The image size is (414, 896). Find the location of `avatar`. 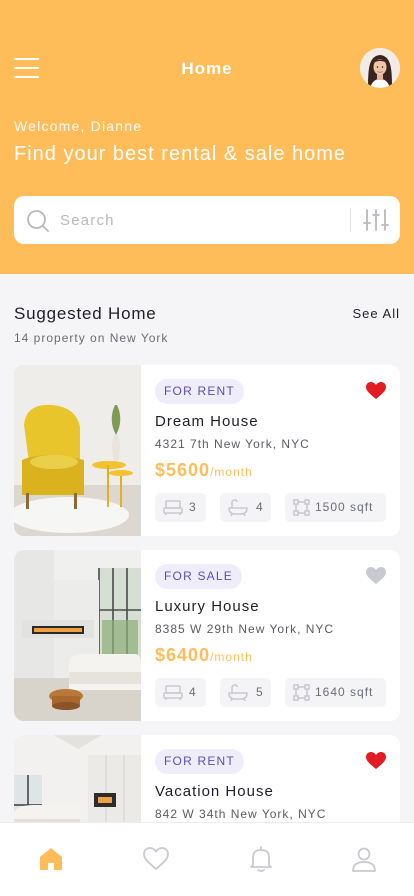

avatar is located at coordinates (380, 68).